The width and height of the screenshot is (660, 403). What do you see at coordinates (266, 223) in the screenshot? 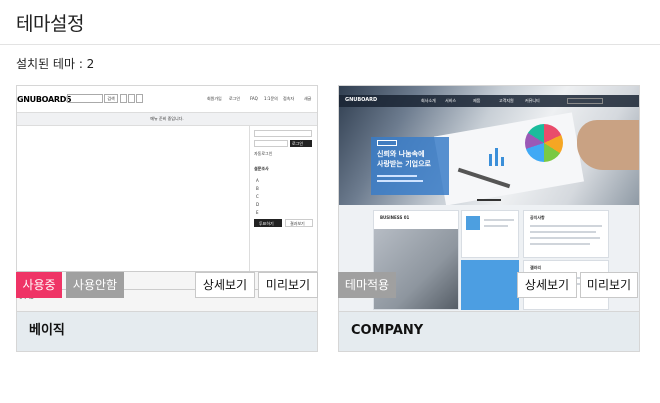
I see `preview-vote-label: 투표하기` at bounding box center [266, 223].